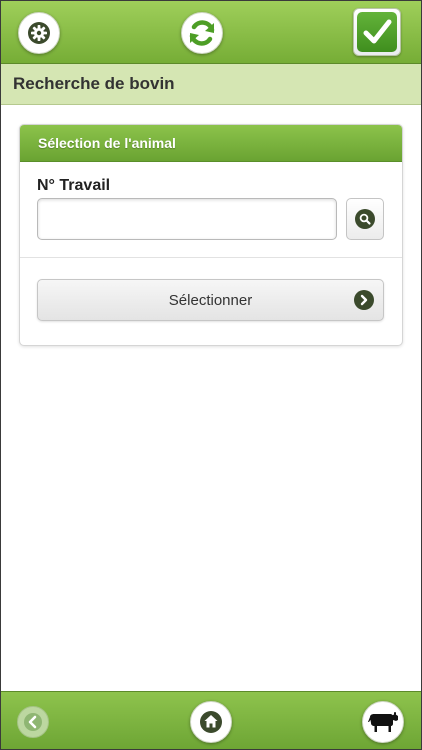 The height and width of the screenshot is (750, 422). I want to click on validate-button-face, so click(377, 32).